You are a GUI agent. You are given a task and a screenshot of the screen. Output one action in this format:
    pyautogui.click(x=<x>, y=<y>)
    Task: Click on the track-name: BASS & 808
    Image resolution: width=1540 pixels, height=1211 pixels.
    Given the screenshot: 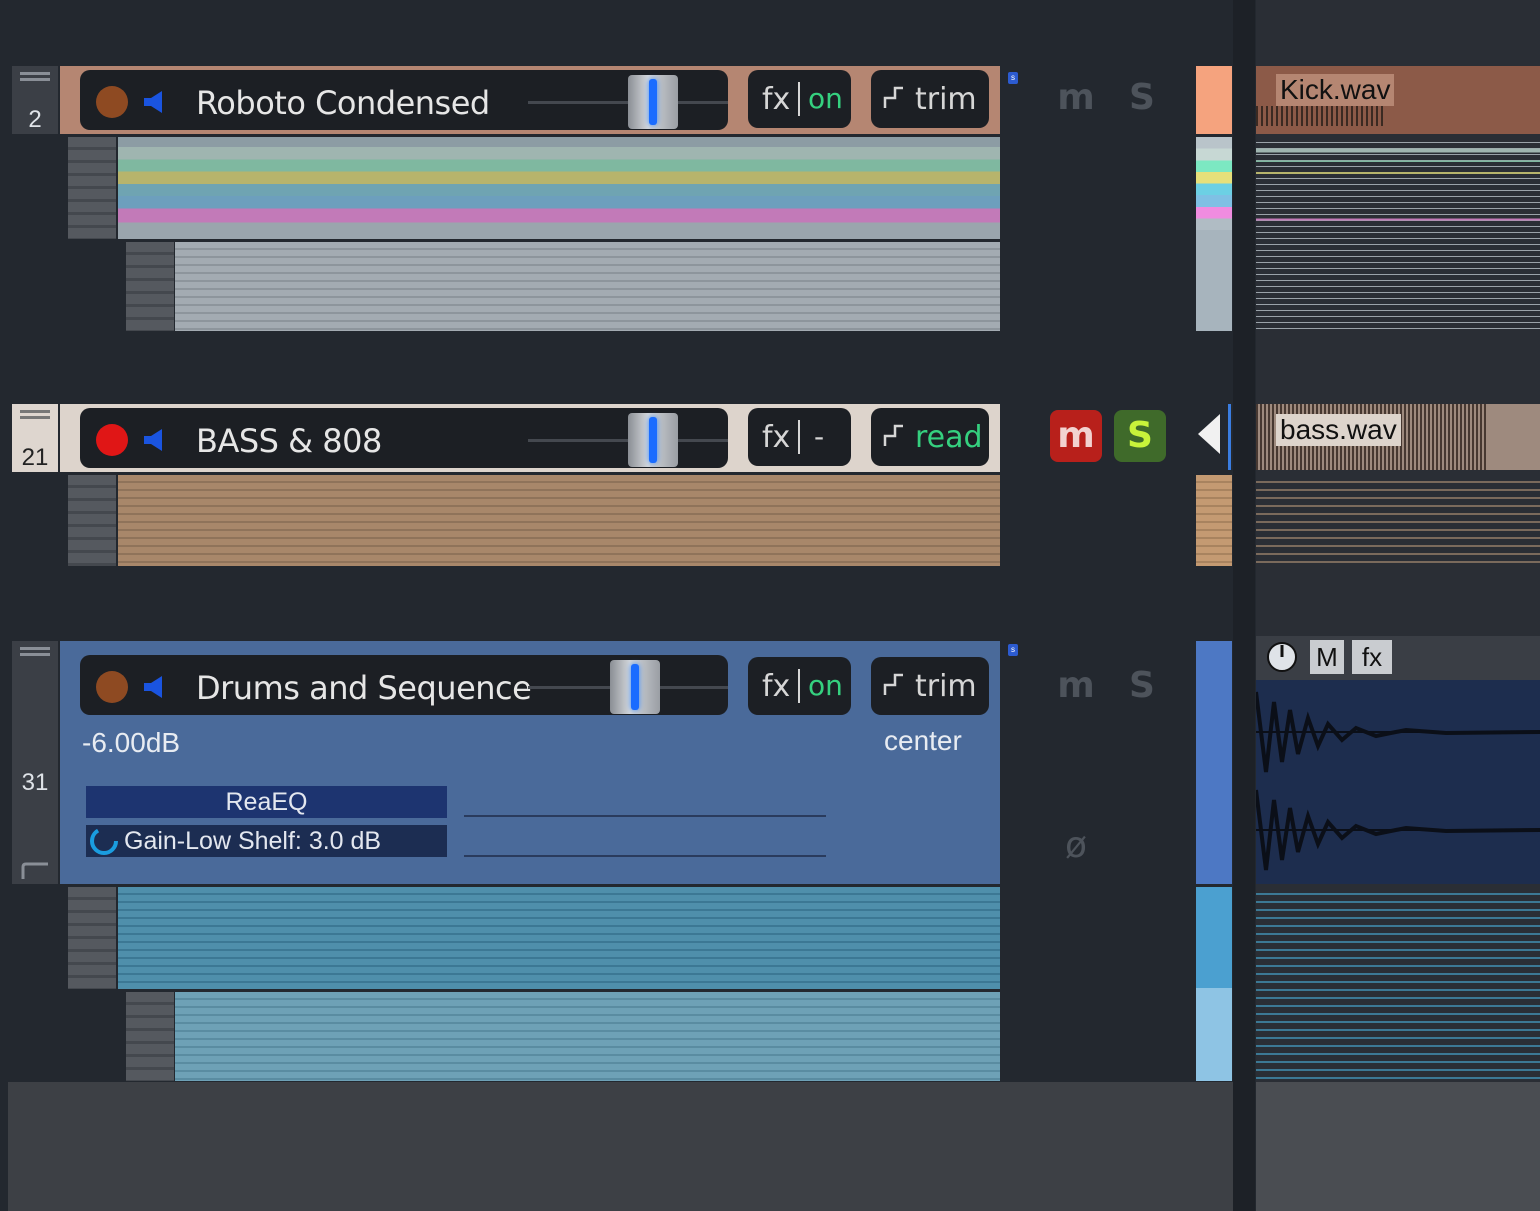 What is the action you would take?
    pyautogui.click(x=289, y=441)
    